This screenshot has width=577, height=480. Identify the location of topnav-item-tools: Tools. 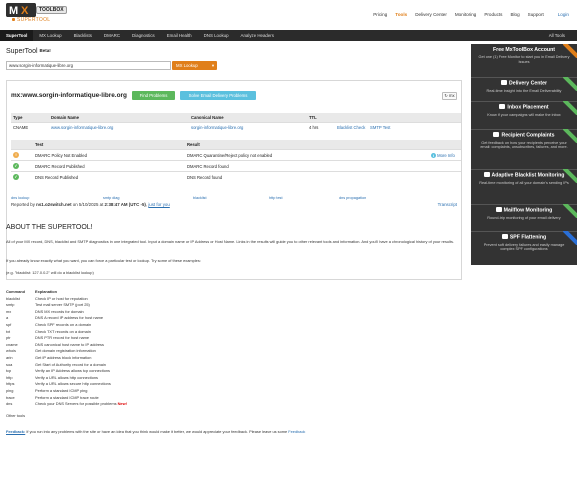
(401, 14).